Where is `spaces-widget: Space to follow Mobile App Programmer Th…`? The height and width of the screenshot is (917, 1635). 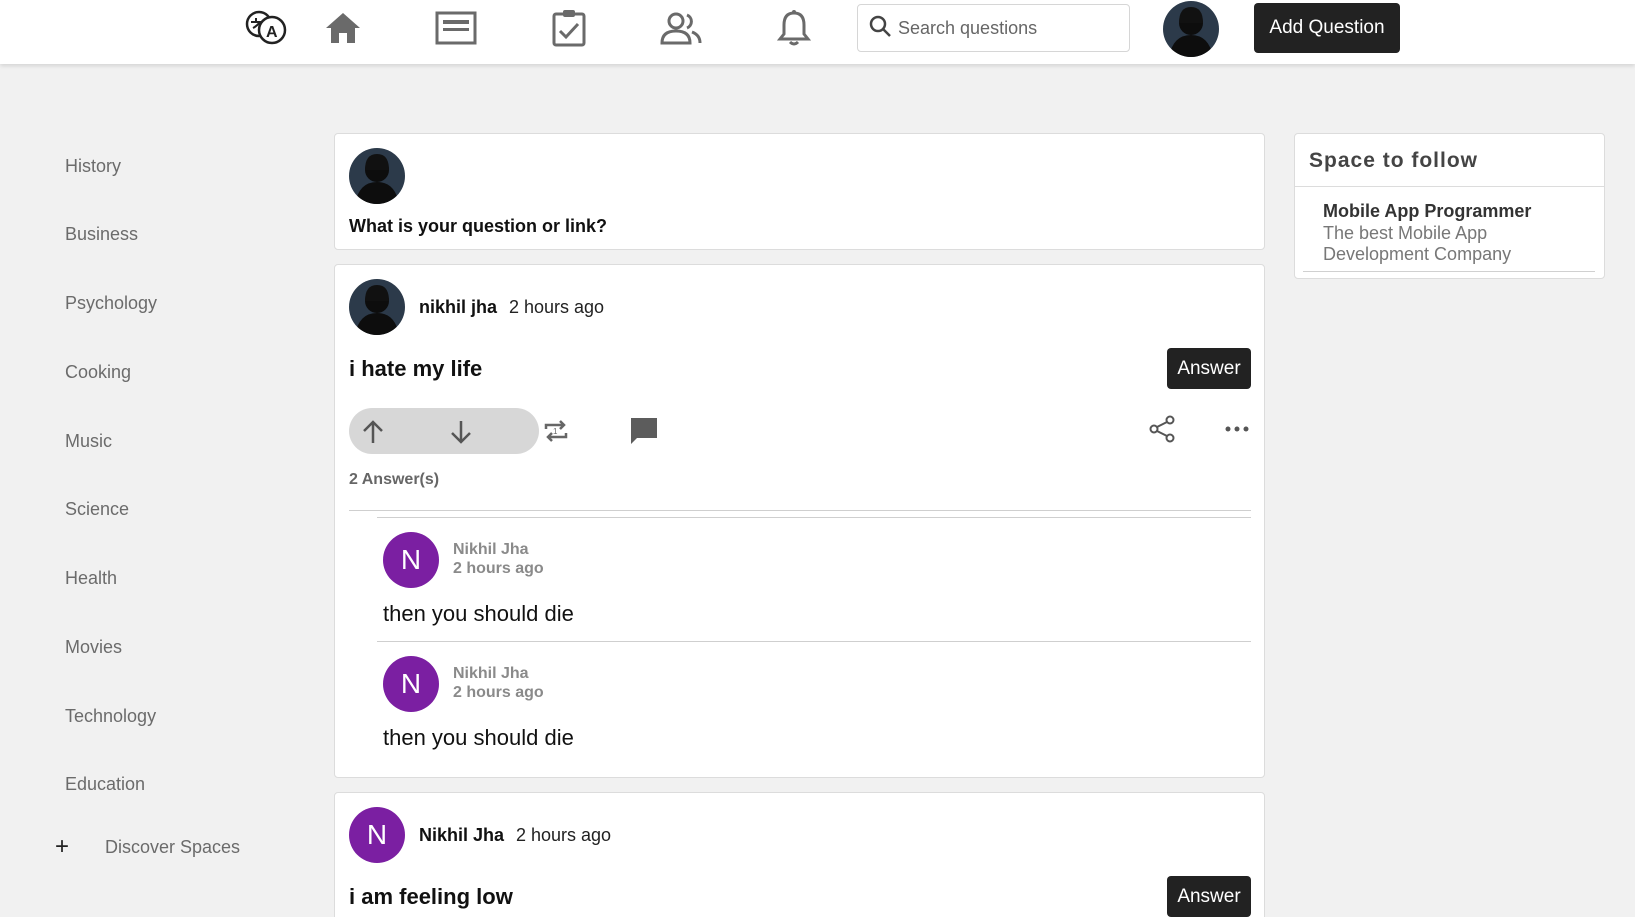 spaces-widget: Space to follow Mobile App Programmer Th… is located at coordinates (1449, 206).